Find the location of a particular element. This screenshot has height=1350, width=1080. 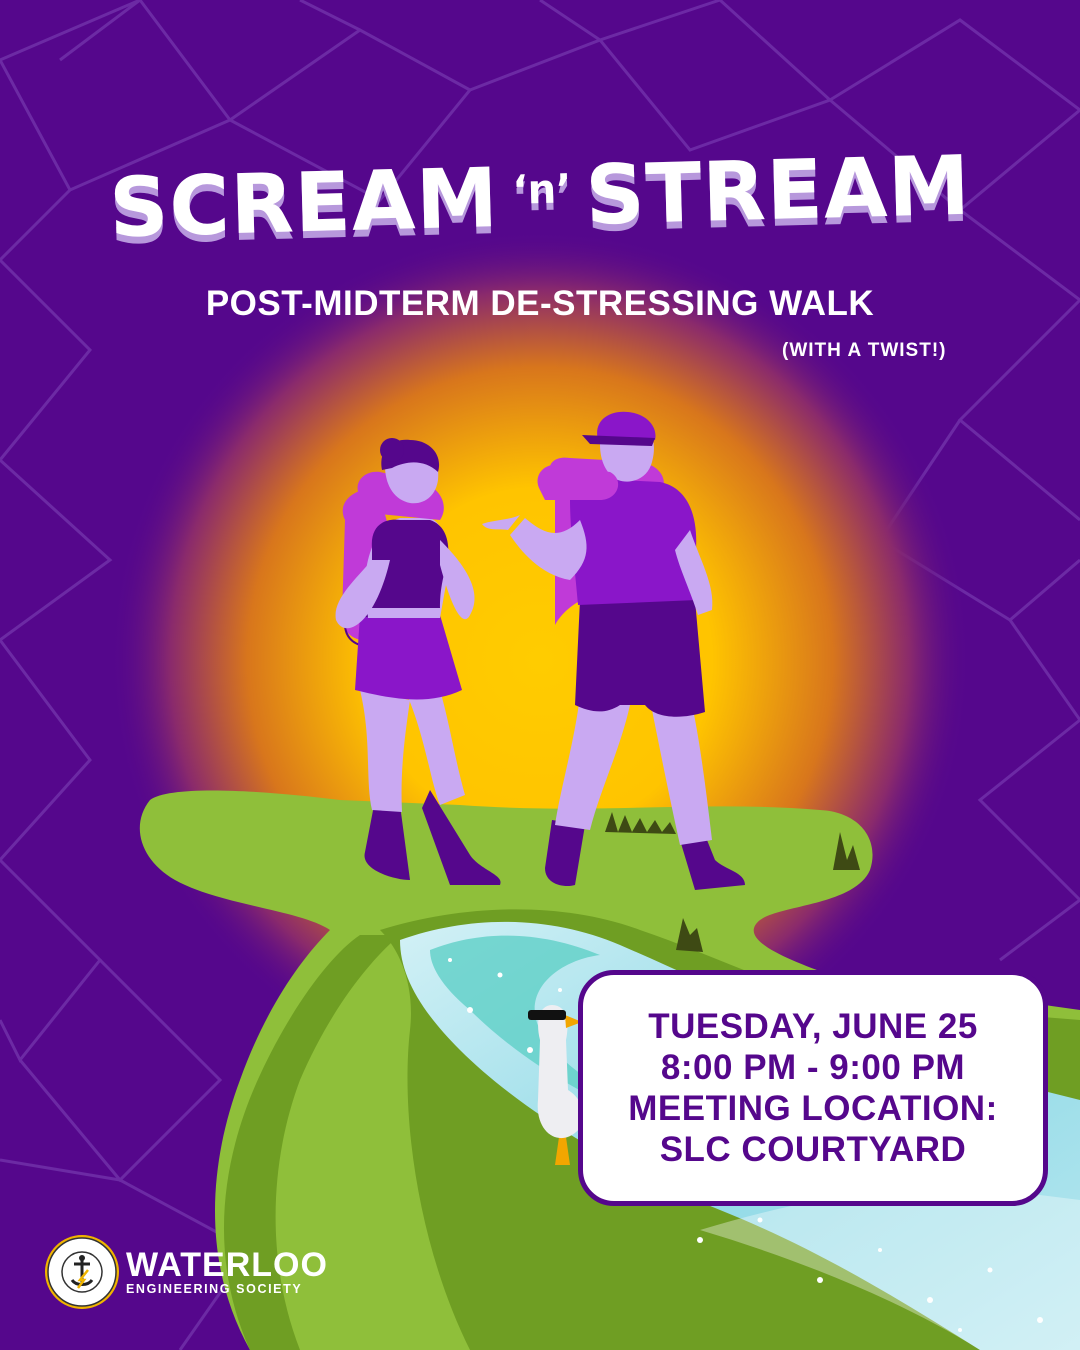

event-time: 8:00 PM - 9:00 PM is located at coordinates (813, 1067).